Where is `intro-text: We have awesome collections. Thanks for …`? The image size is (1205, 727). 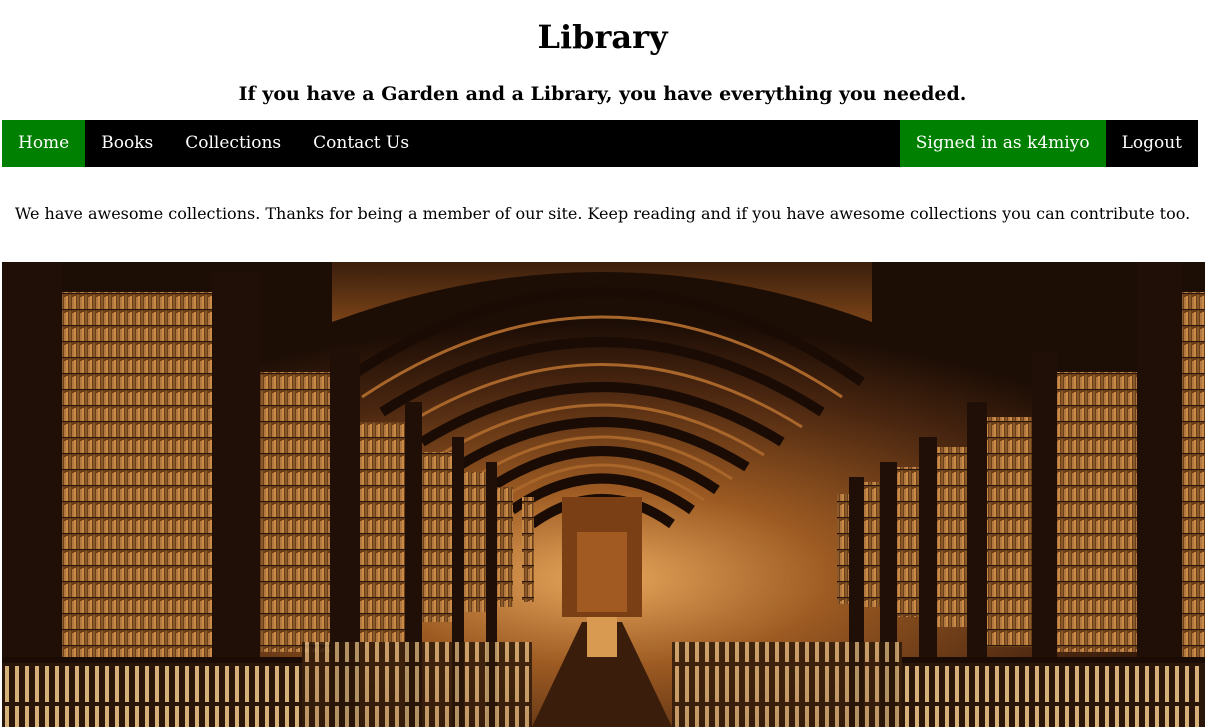
intro-text: We have awesome collections. Thanks for … is located at coordinates (602, 213).